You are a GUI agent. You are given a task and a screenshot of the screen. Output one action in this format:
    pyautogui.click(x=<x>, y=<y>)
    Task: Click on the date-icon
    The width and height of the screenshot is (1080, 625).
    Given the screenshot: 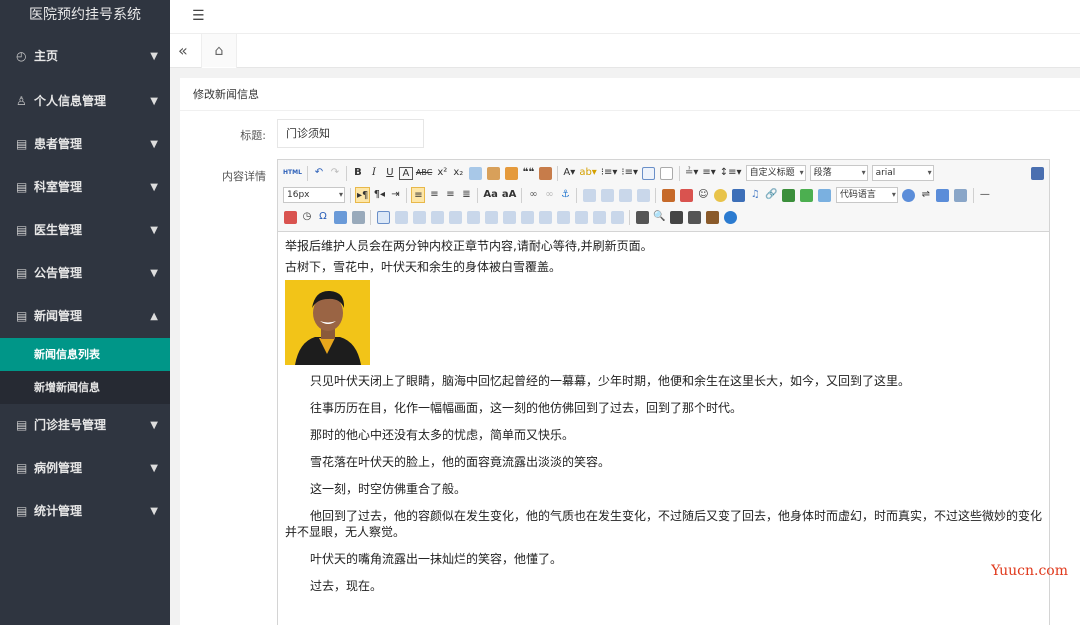 What is the action you would take?
    pyautogui.click(x=290, y=217)
    